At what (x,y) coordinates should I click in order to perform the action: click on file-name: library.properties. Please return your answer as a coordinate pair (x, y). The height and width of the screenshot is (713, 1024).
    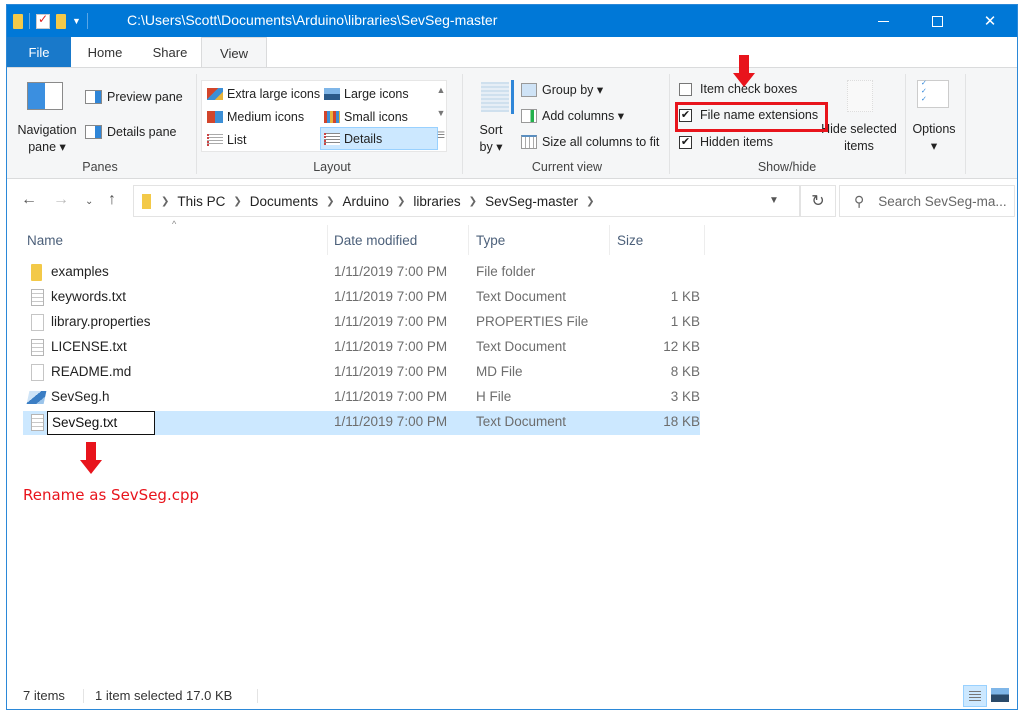
    Looking at the image, I should click on (101, 321).